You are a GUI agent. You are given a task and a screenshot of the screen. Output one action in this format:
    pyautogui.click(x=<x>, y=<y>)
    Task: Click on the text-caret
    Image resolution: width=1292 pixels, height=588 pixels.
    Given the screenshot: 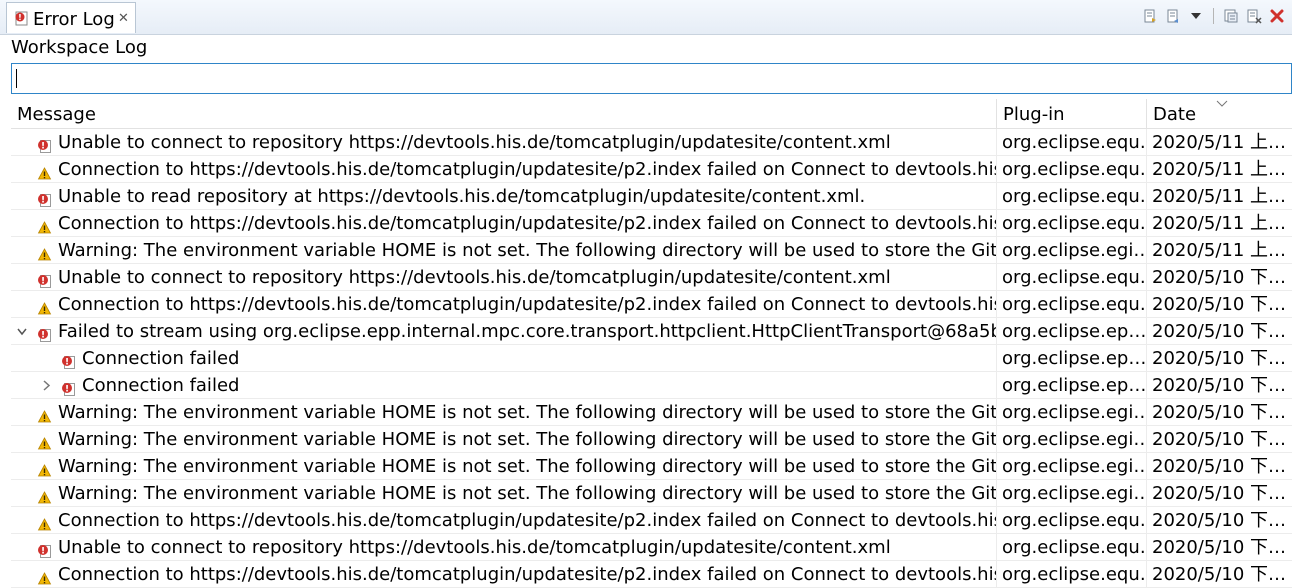 What is the action you would take?
    pyautogui.click(x=16, y=78)
    